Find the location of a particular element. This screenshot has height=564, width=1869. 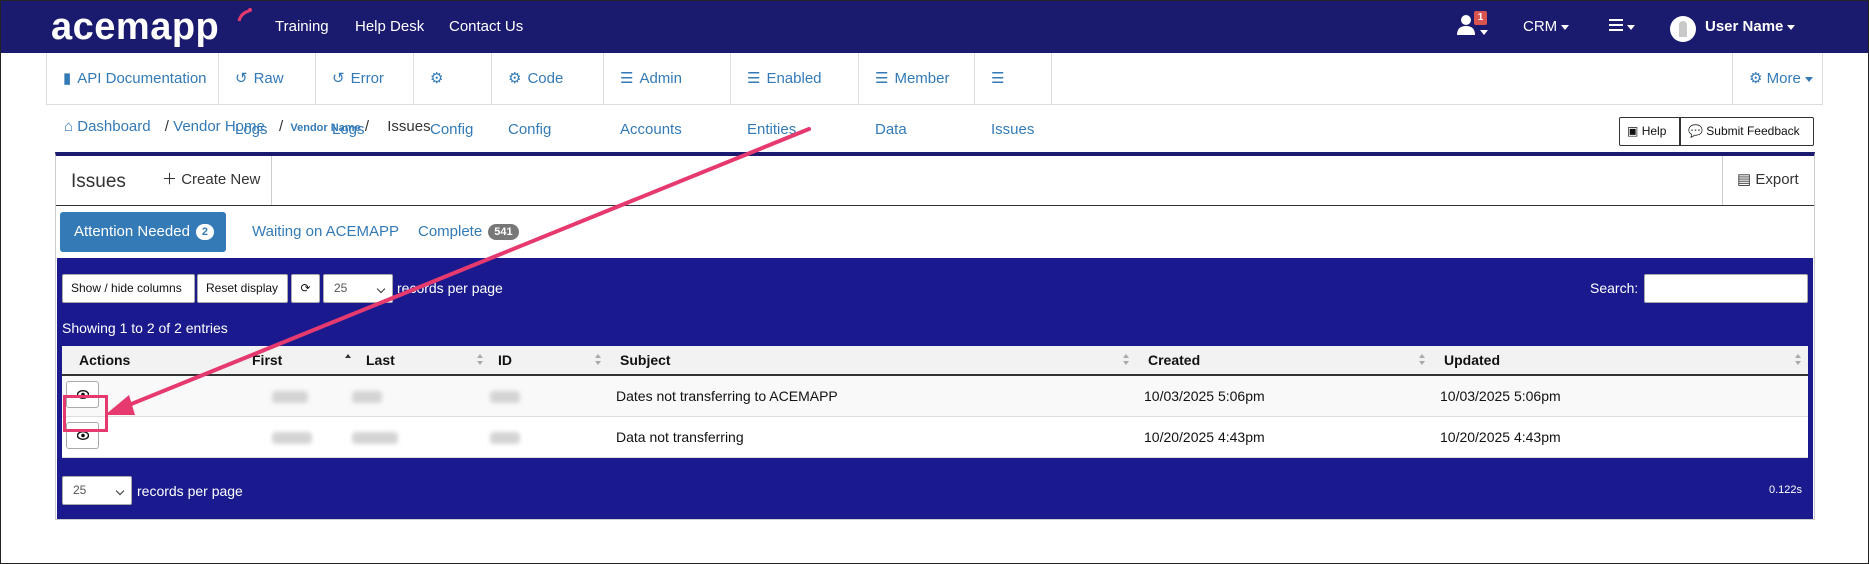

column-header-created: Created is located at coordinates (1284, 361).